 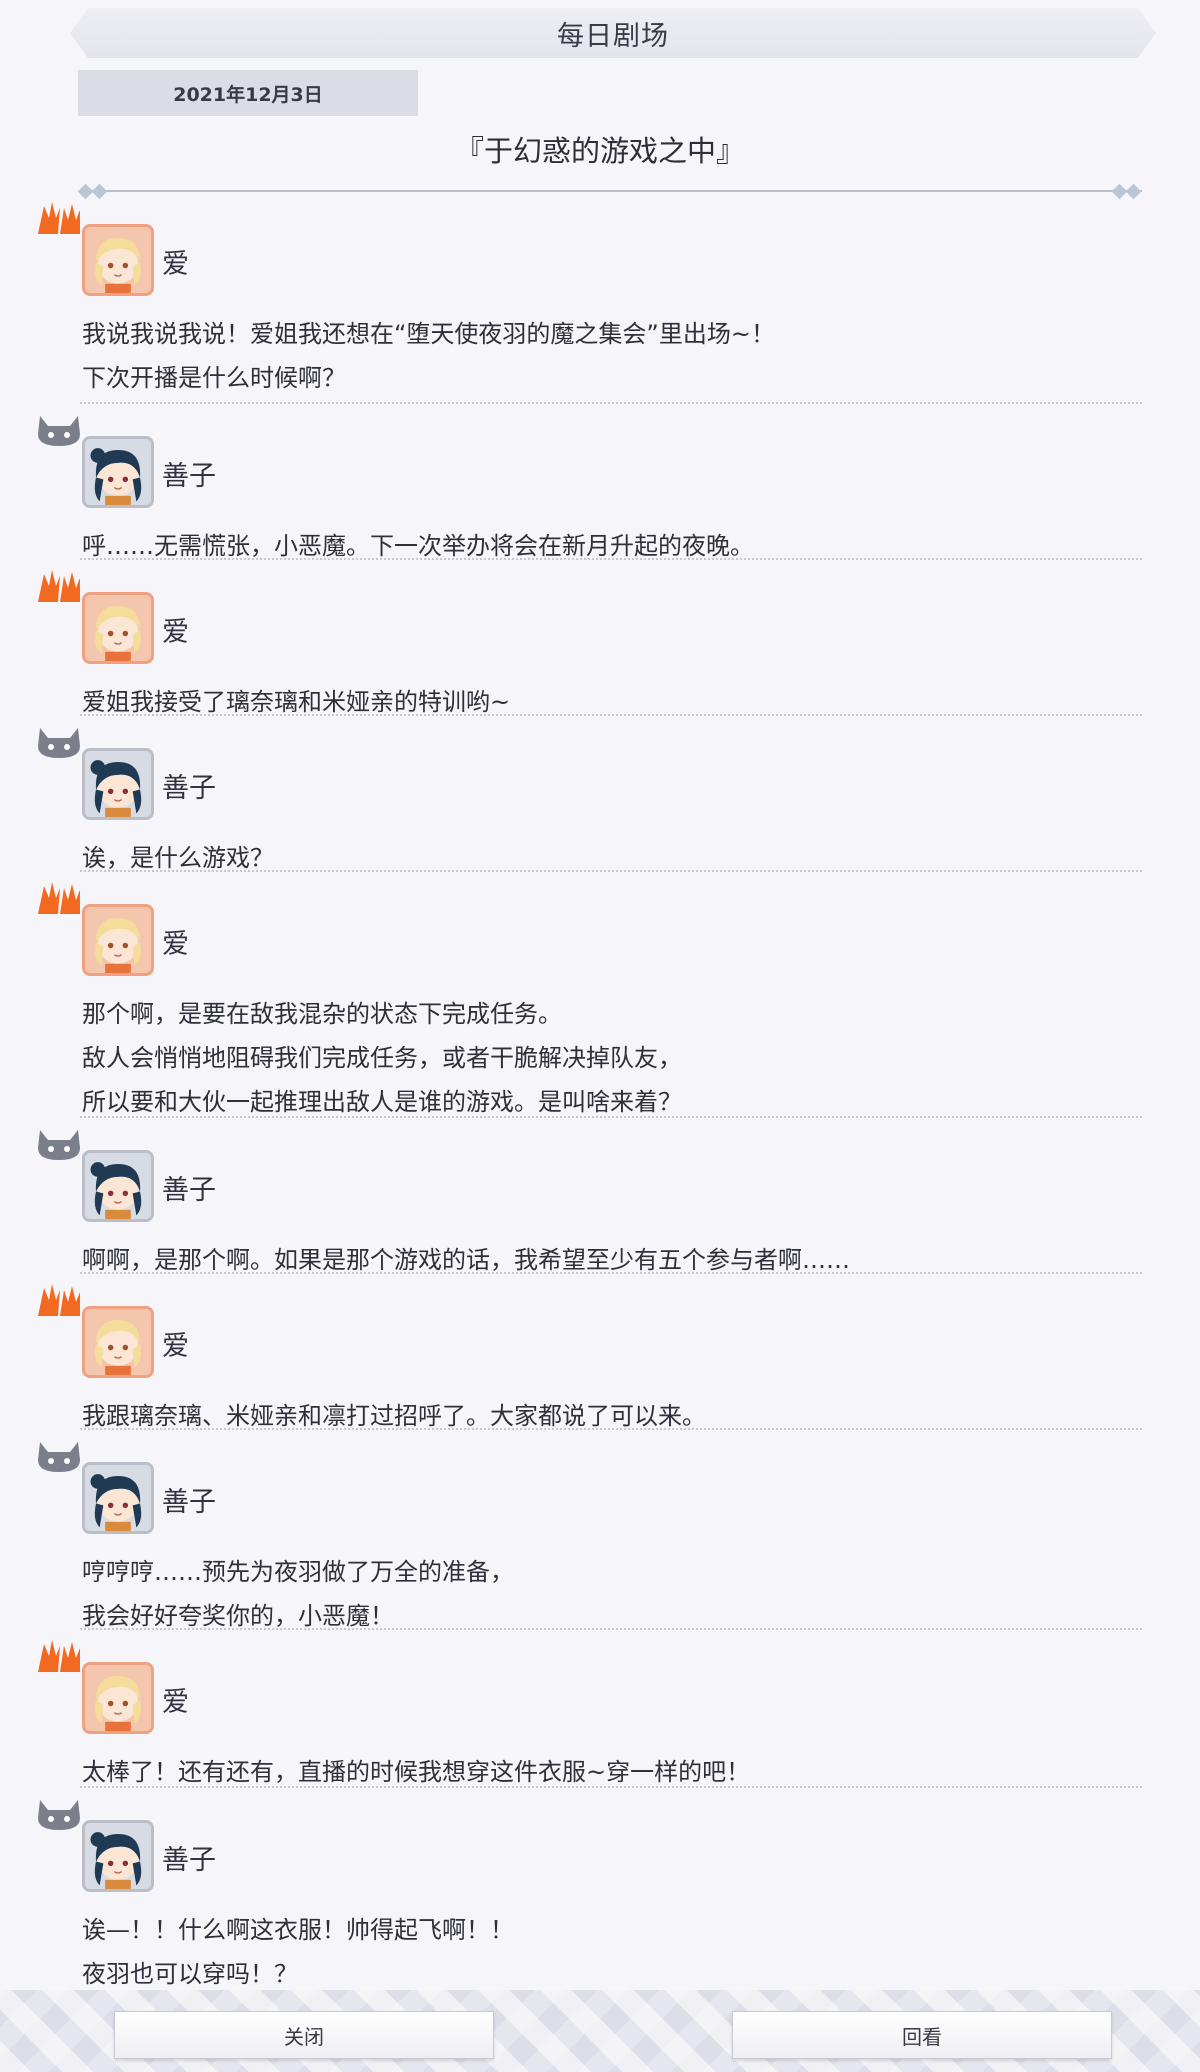 I want to click on header-bar: 每日剧场, so click(x=613, y=33).